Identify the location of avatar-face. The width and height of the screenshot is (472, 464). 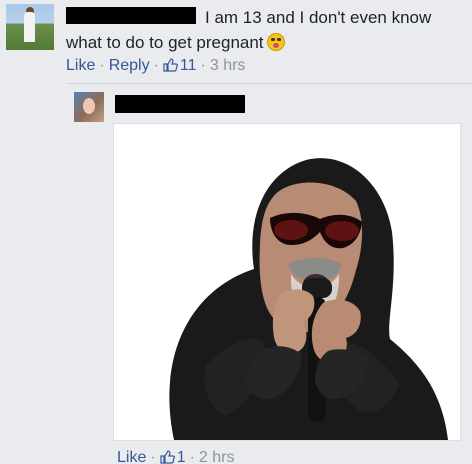
(89, 106).